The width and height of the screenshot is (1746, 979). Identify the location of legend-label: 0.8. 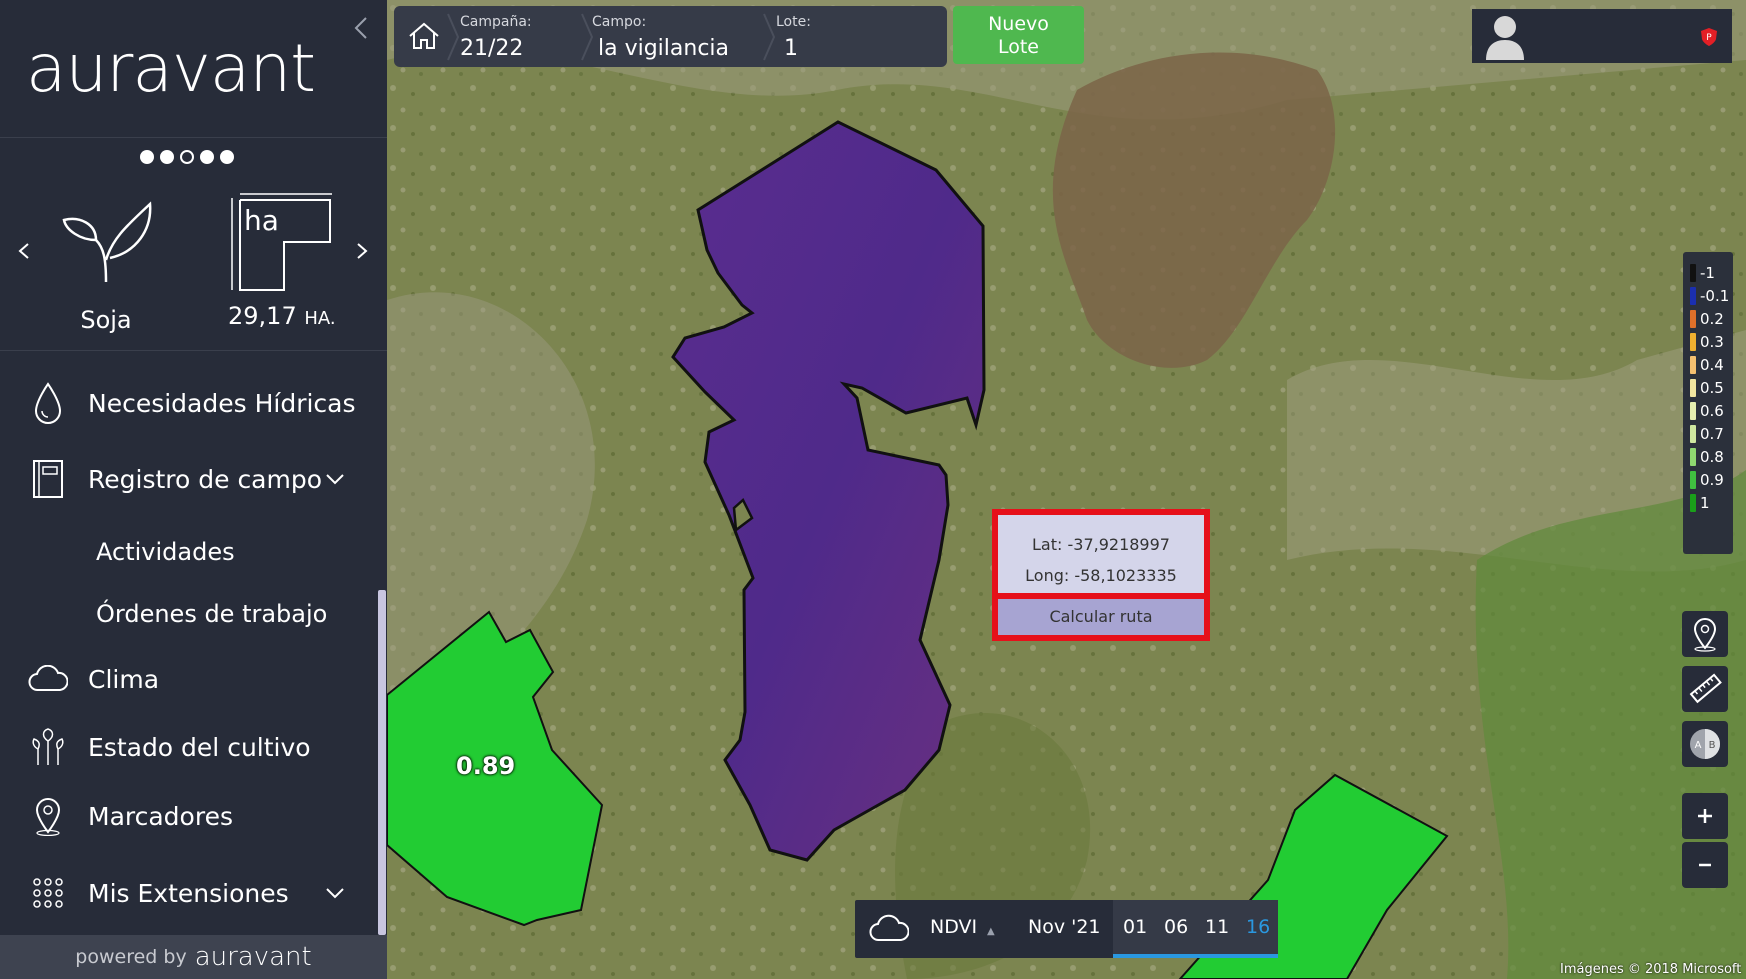
(1712, 457).